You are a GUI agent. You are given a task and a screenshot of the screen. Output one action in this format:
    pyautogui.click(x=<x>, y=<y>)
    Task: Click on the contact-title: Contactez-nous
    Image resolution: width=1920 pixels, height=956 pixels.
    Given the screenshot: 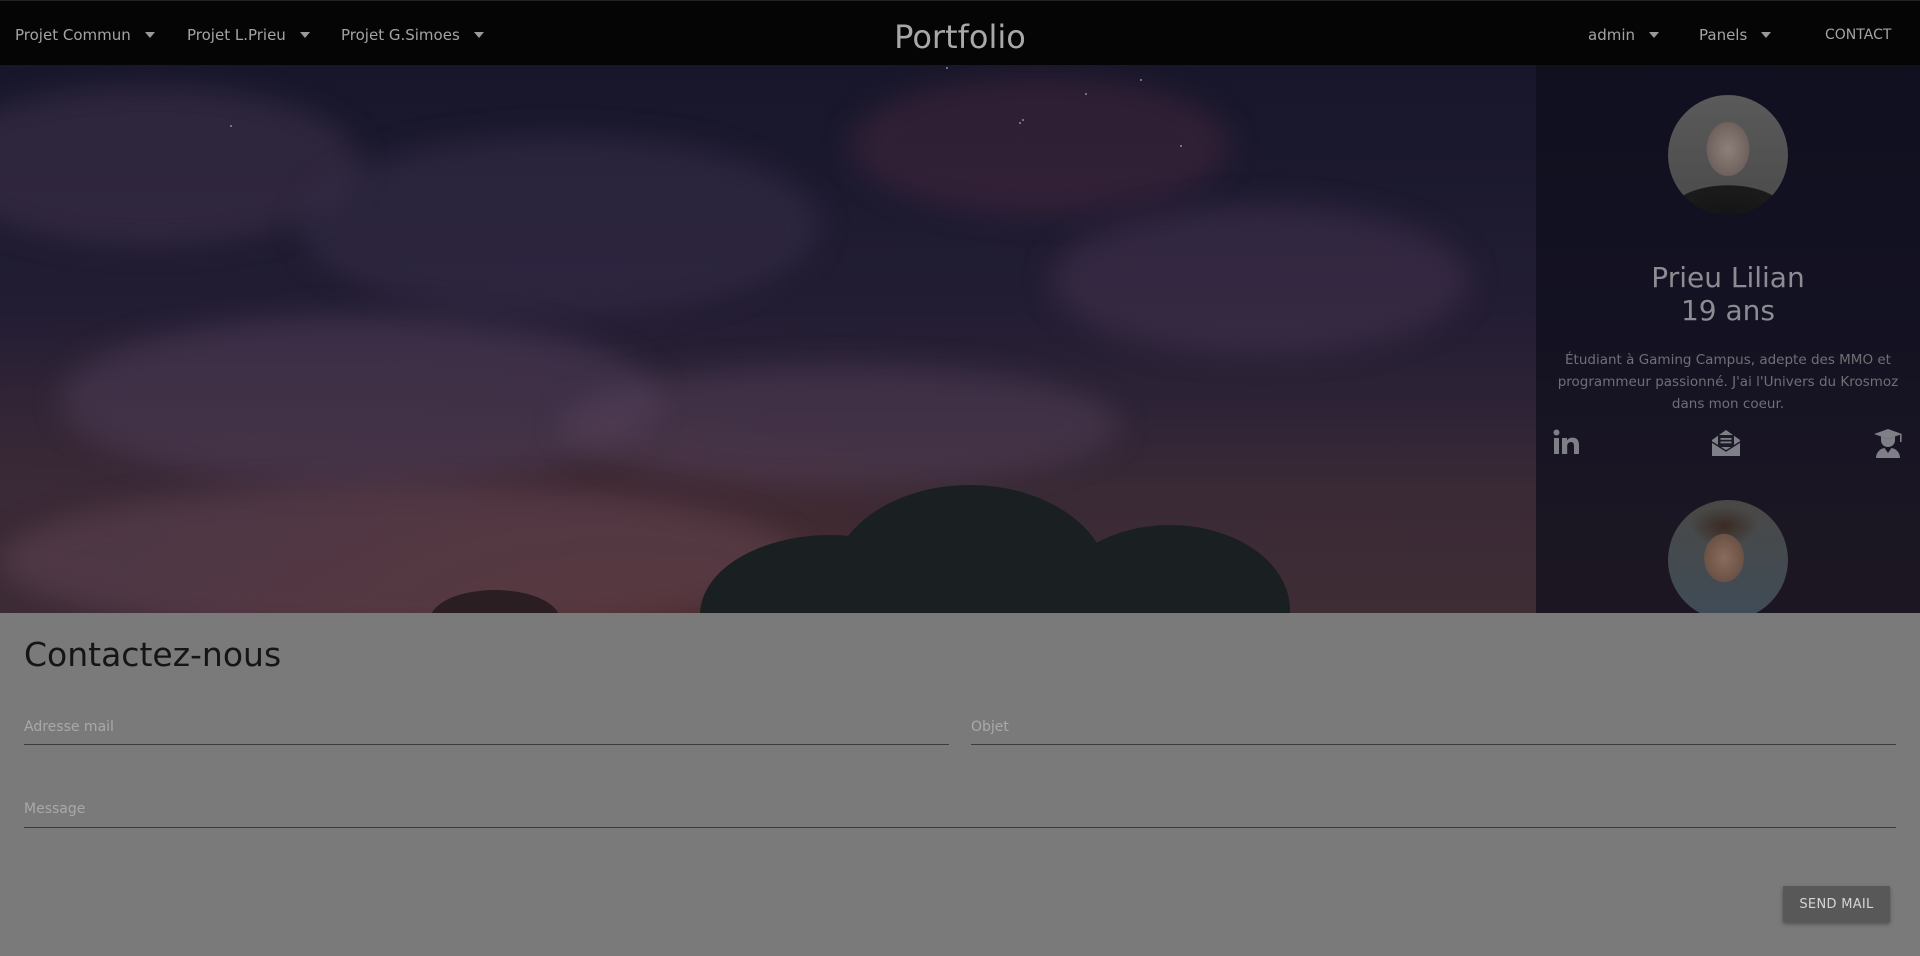 What is the action you would take?
    pyautogui.click(x=153, y=654)
    